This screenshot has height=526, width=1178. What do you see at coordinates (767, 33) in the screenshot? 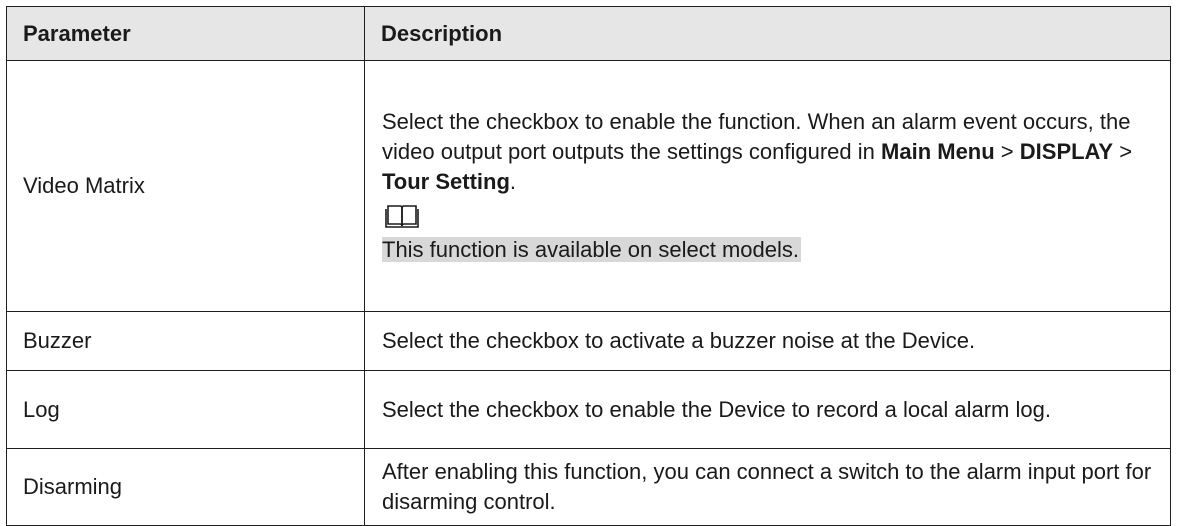
I see `header-description: Description` at bounding box center [767, 33].